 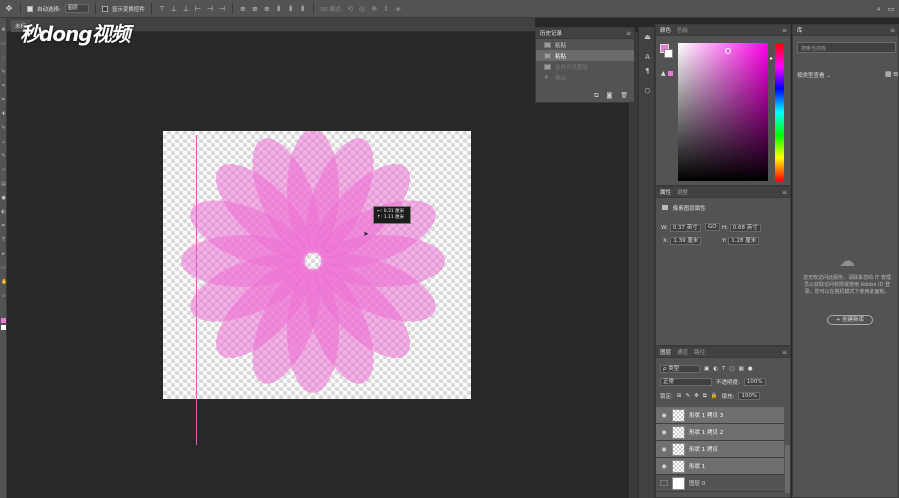 What do you see at coordinates (771, 58) in the screenshot?
I see `hue-slider-handle: ▸` at bounding box center [771, 58].